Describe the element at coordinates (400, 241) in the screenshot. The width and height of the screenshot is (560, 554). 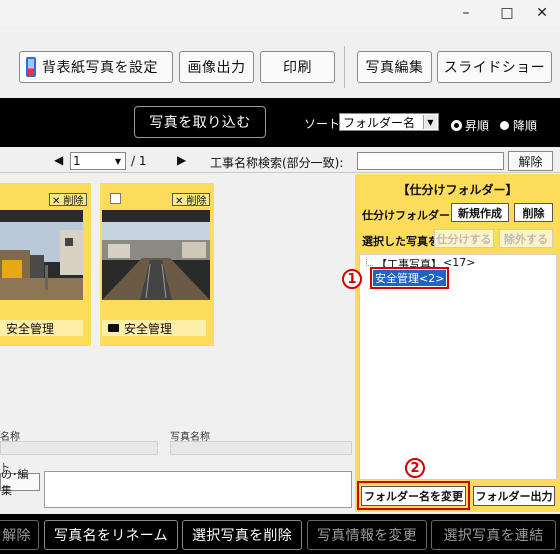
I see `selected-photos-label: 選択した写真を` at that location.